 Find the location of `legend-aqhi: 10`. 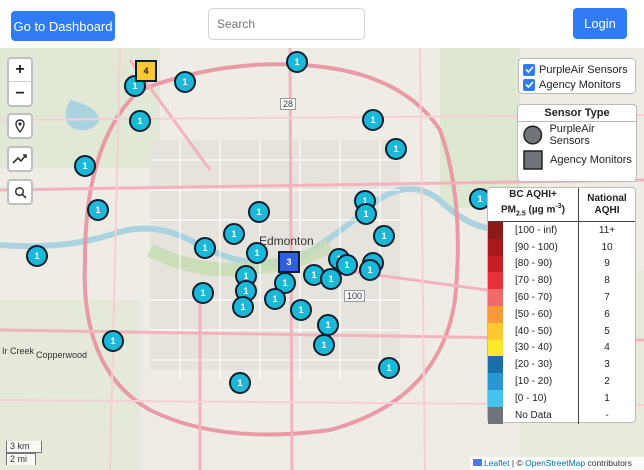

legend-aqhi: 10 is located at coordinates (607, 247).